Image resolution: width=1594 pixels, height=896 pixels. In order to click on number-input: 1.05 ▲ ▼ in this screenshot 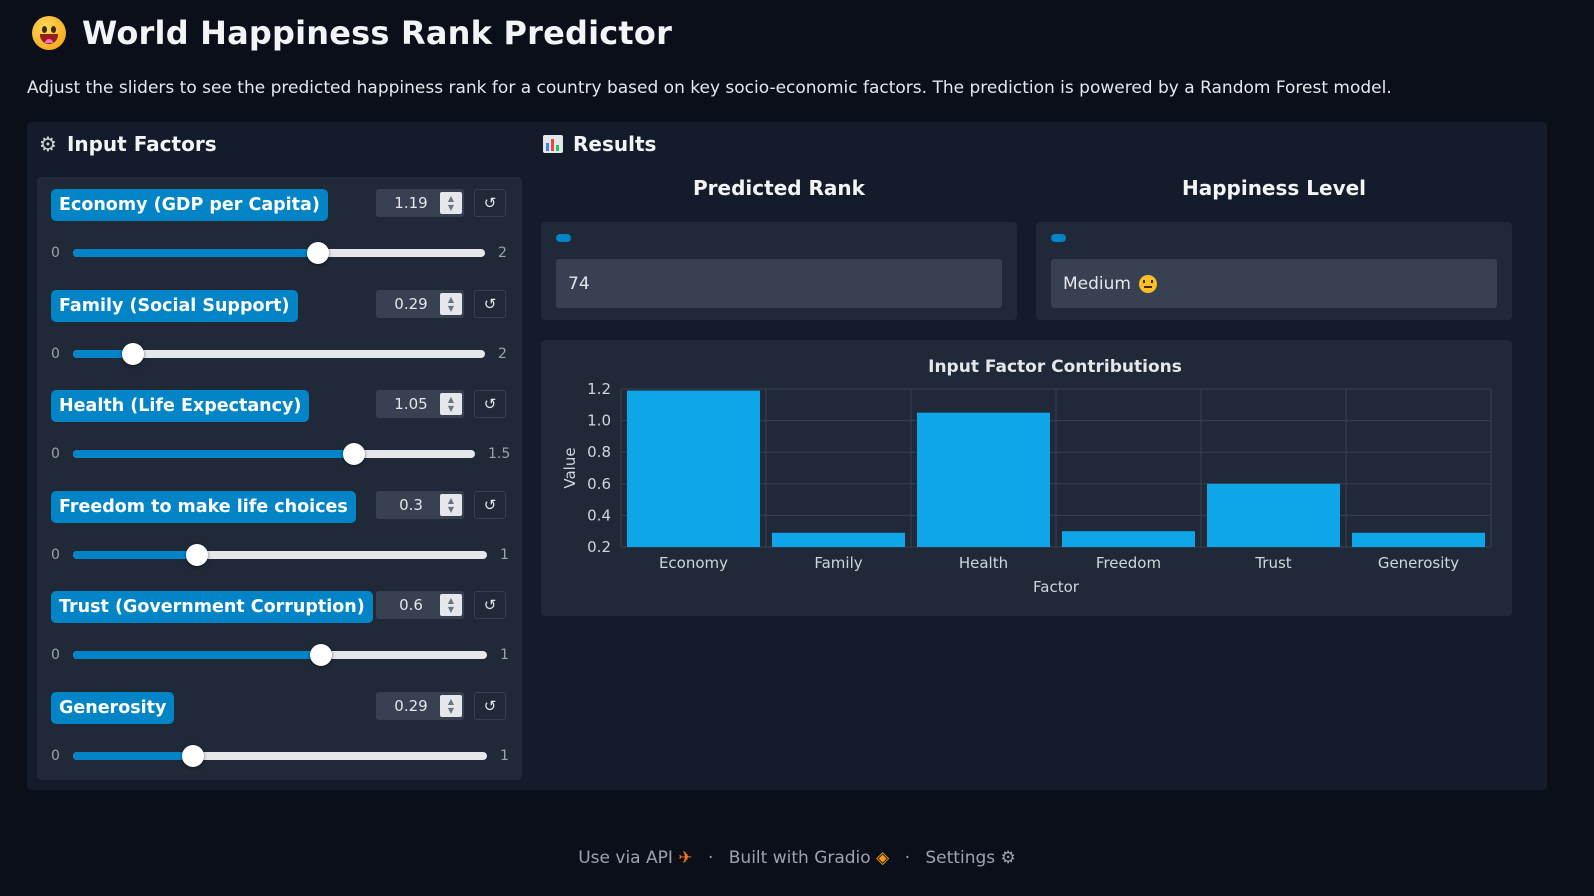, I will do `click(420, 404)`.